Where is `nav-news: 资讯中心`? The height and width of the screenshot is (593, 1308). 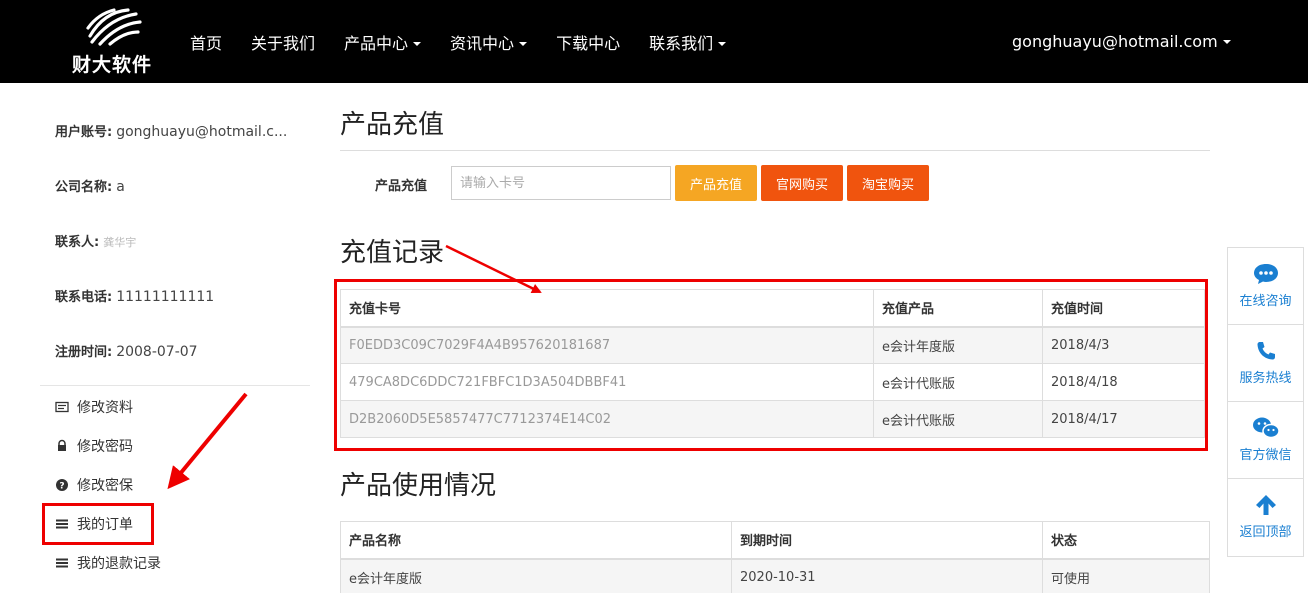 nav-news: 资讯中心 is located at coordinates (489, 42).